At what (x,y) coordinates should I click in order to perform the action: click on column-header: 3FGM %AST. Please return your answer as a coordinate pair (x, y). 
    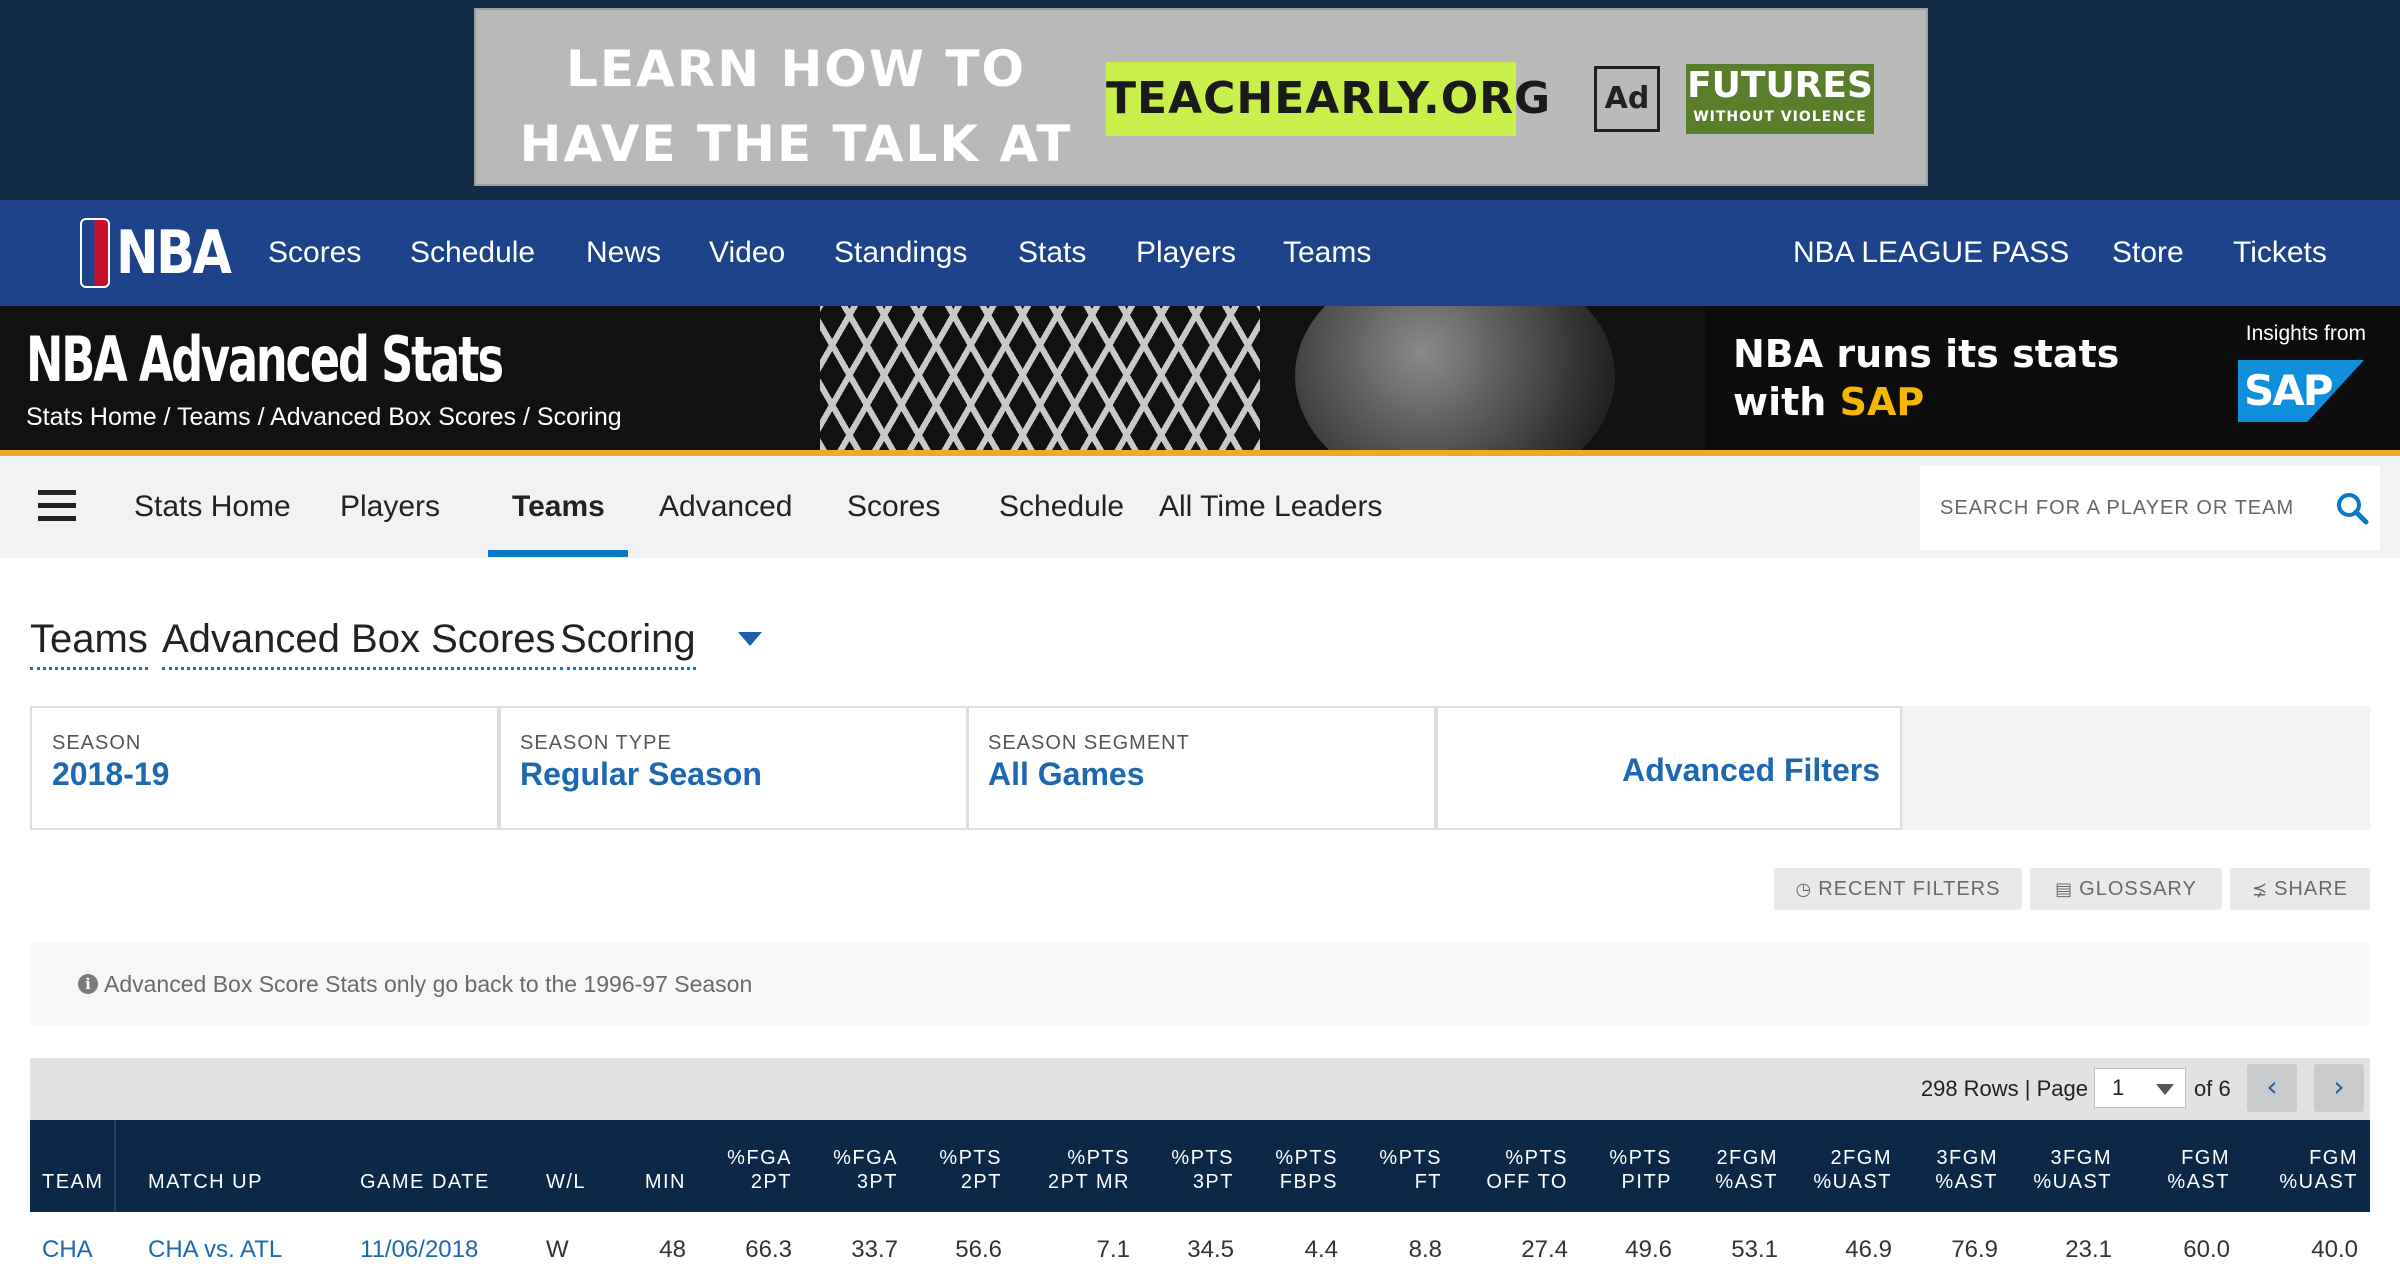
    Looking at the image, I should click on (1951, 1166).